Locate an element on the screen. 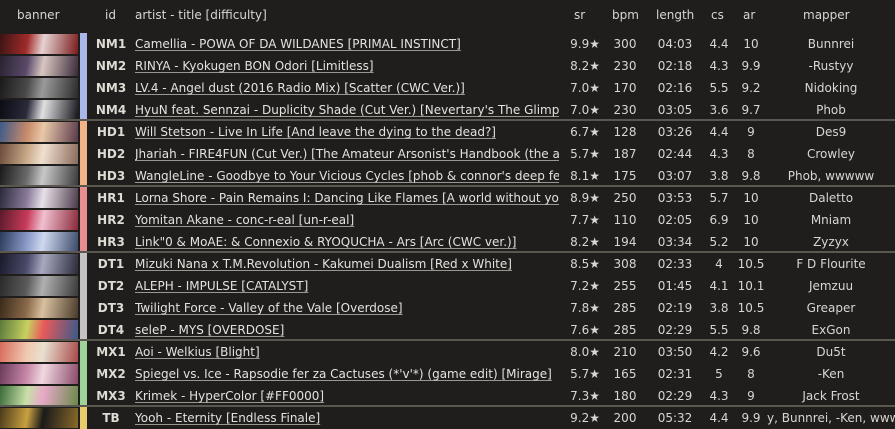 The image size is (895, 429). bpm-value: 250 is located at coordinates (625, 198).